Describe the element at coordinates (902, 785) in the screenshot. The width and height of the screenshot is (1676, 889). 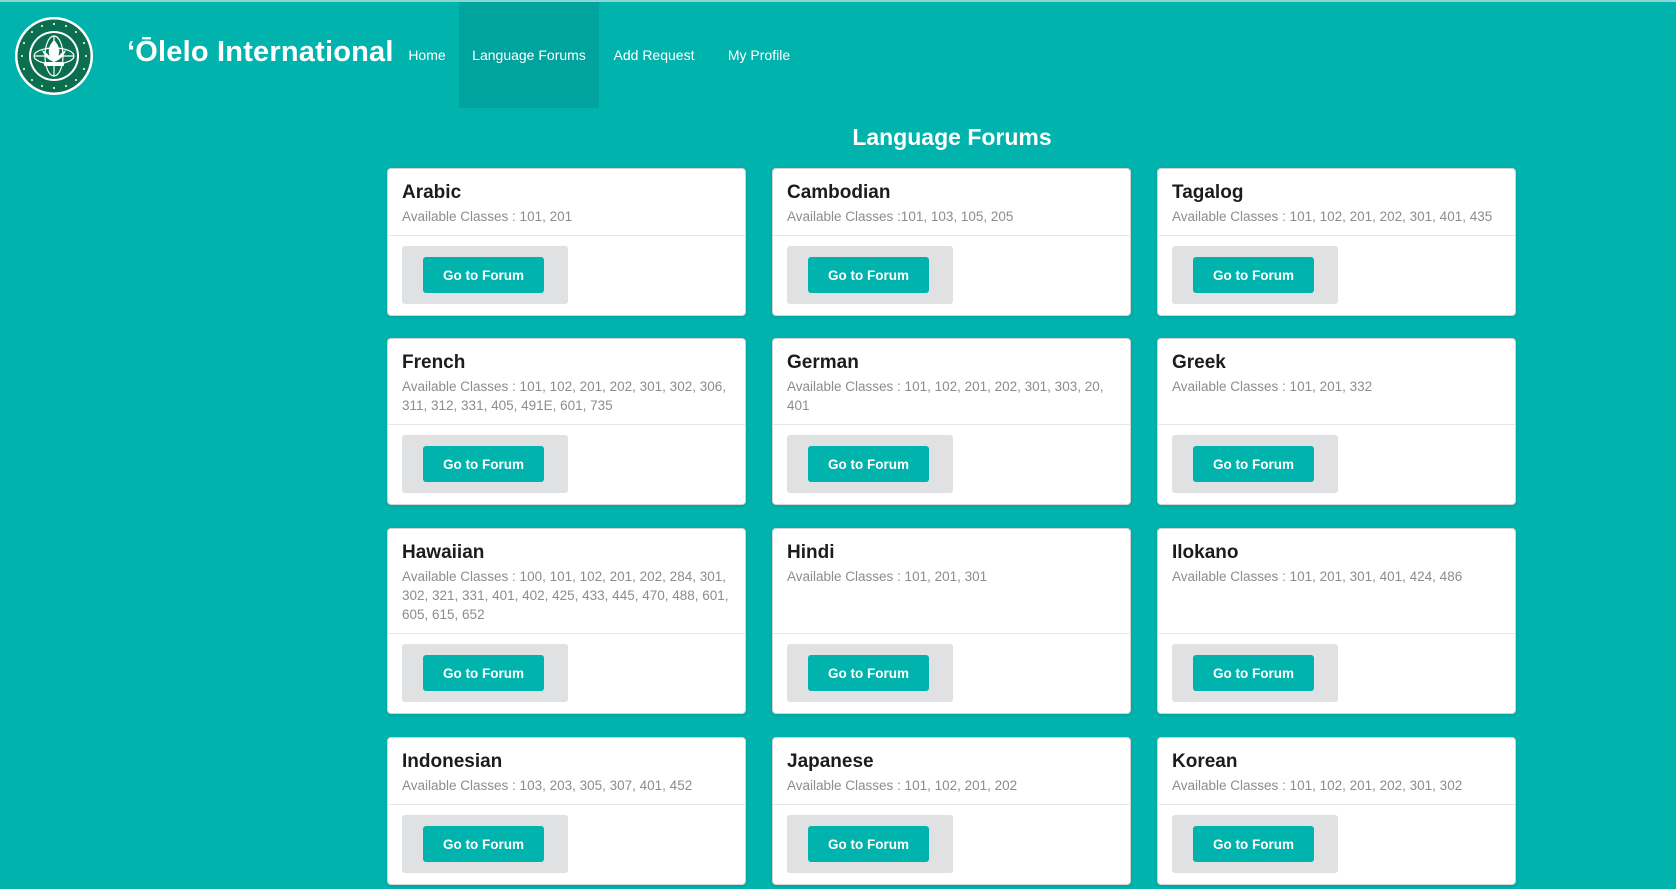
I see `card-classes: Available Classes : 101, 102, 201, 202` at that location.